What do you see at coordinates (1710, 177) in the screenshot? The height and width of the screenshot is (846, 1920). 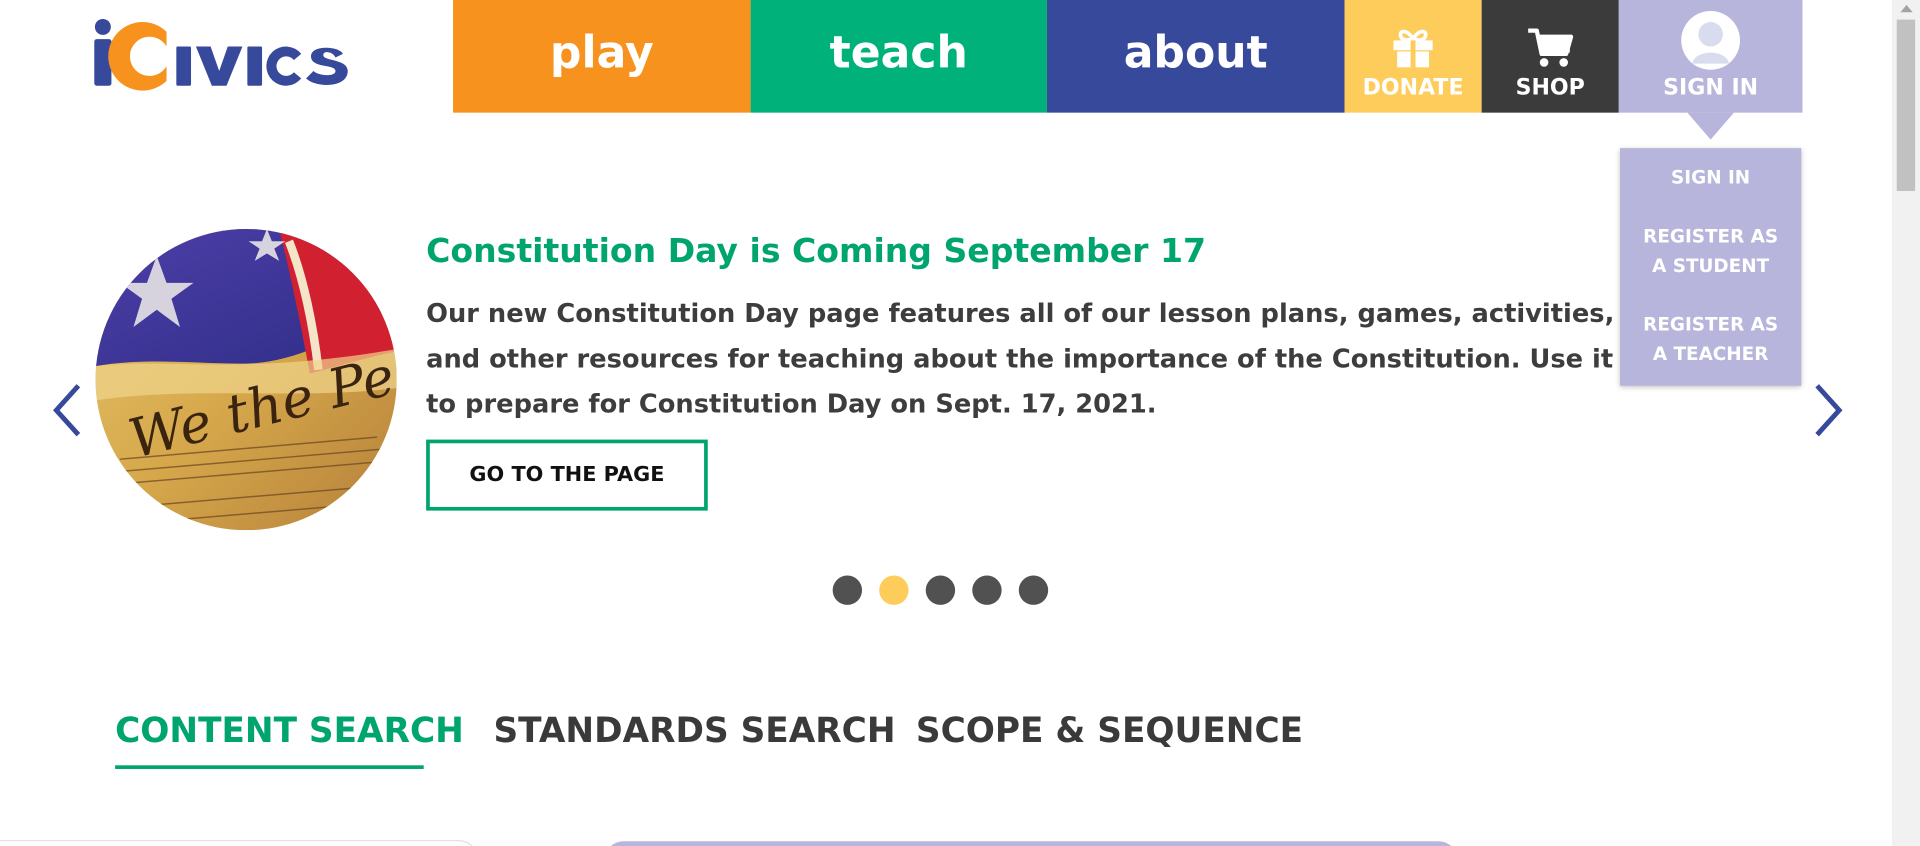 I see `menu-sign-in: SIGN IN` at bounding box center [1710, 177].